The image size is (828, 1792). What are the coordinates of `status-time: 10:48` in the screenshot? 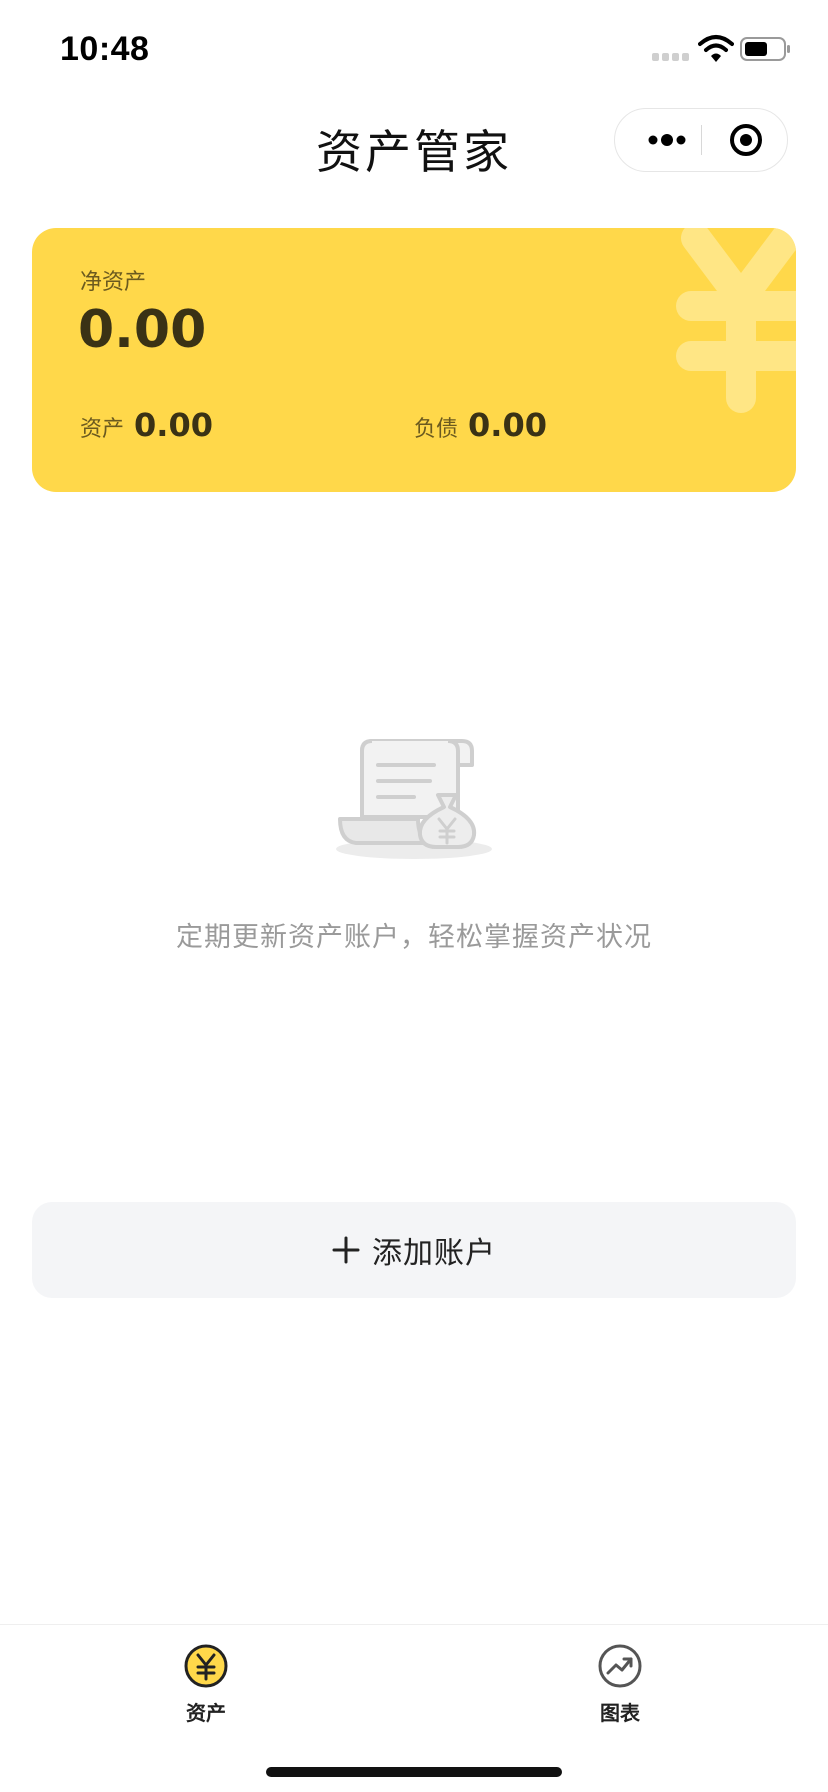 It's located at (105, 49).